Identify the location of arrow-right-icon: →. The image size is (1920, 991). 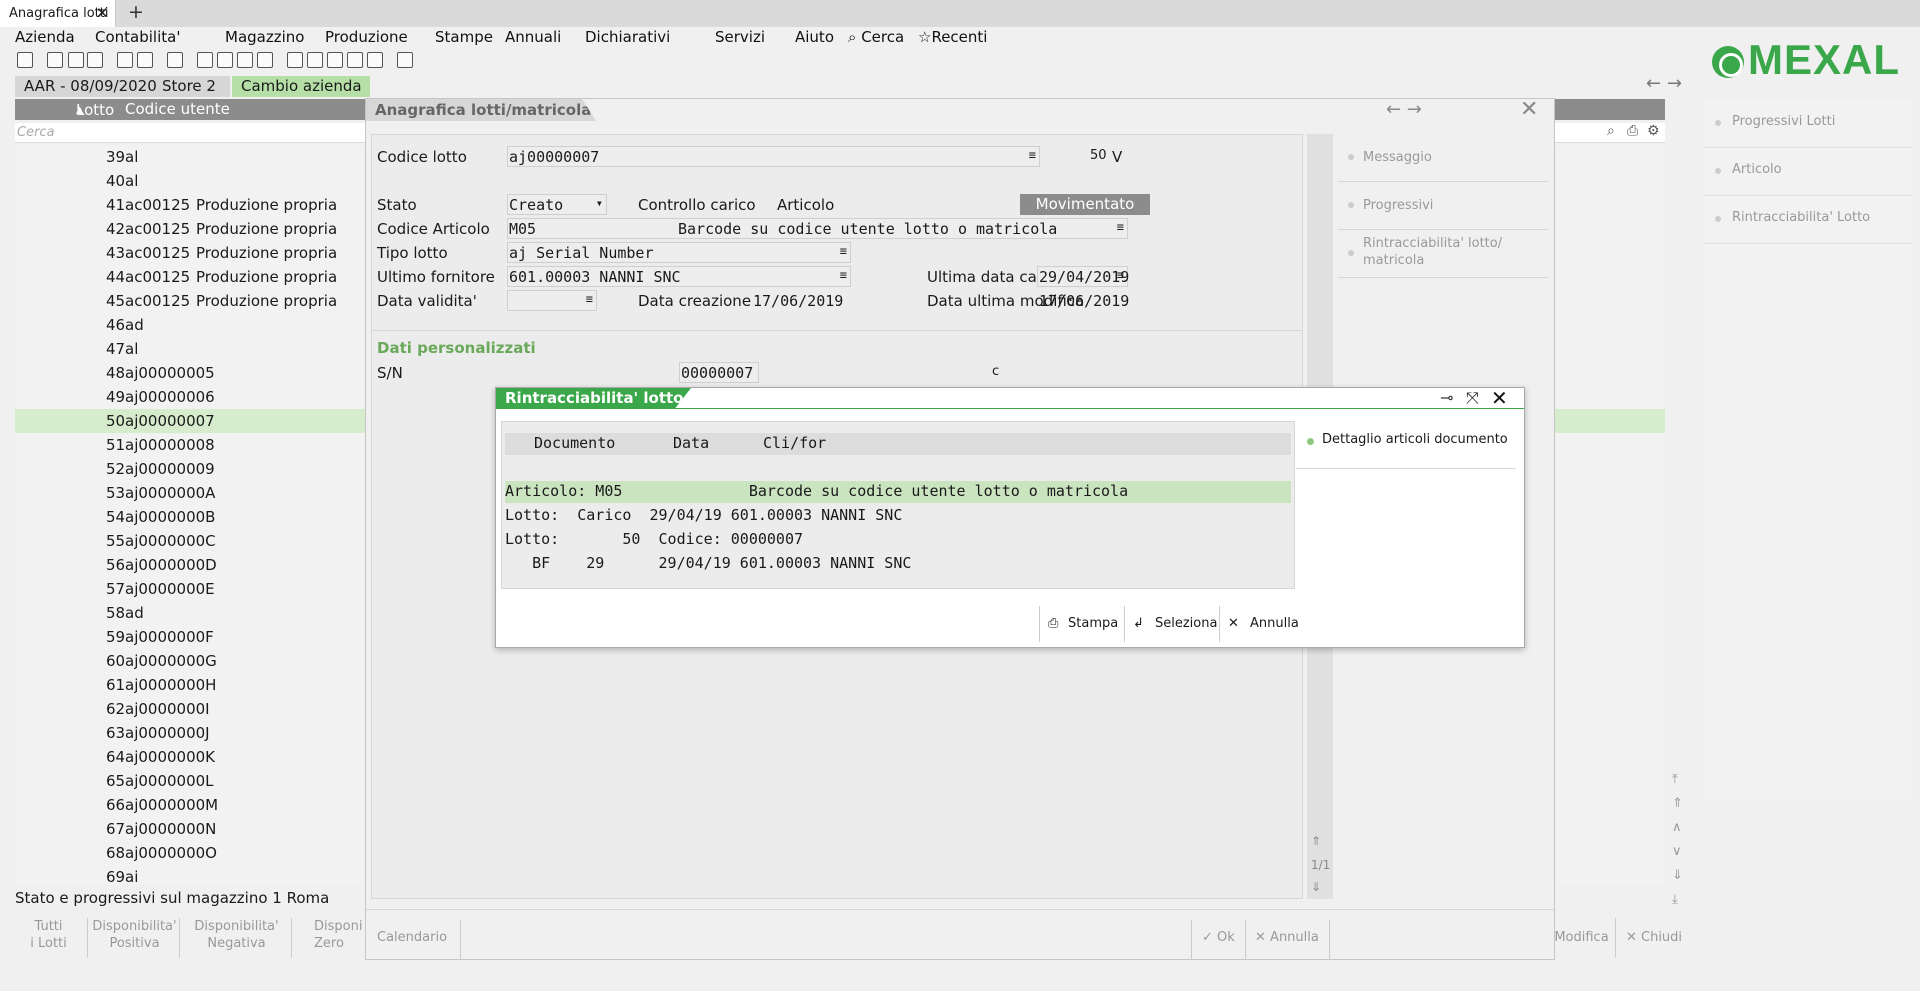
(1674, 83).